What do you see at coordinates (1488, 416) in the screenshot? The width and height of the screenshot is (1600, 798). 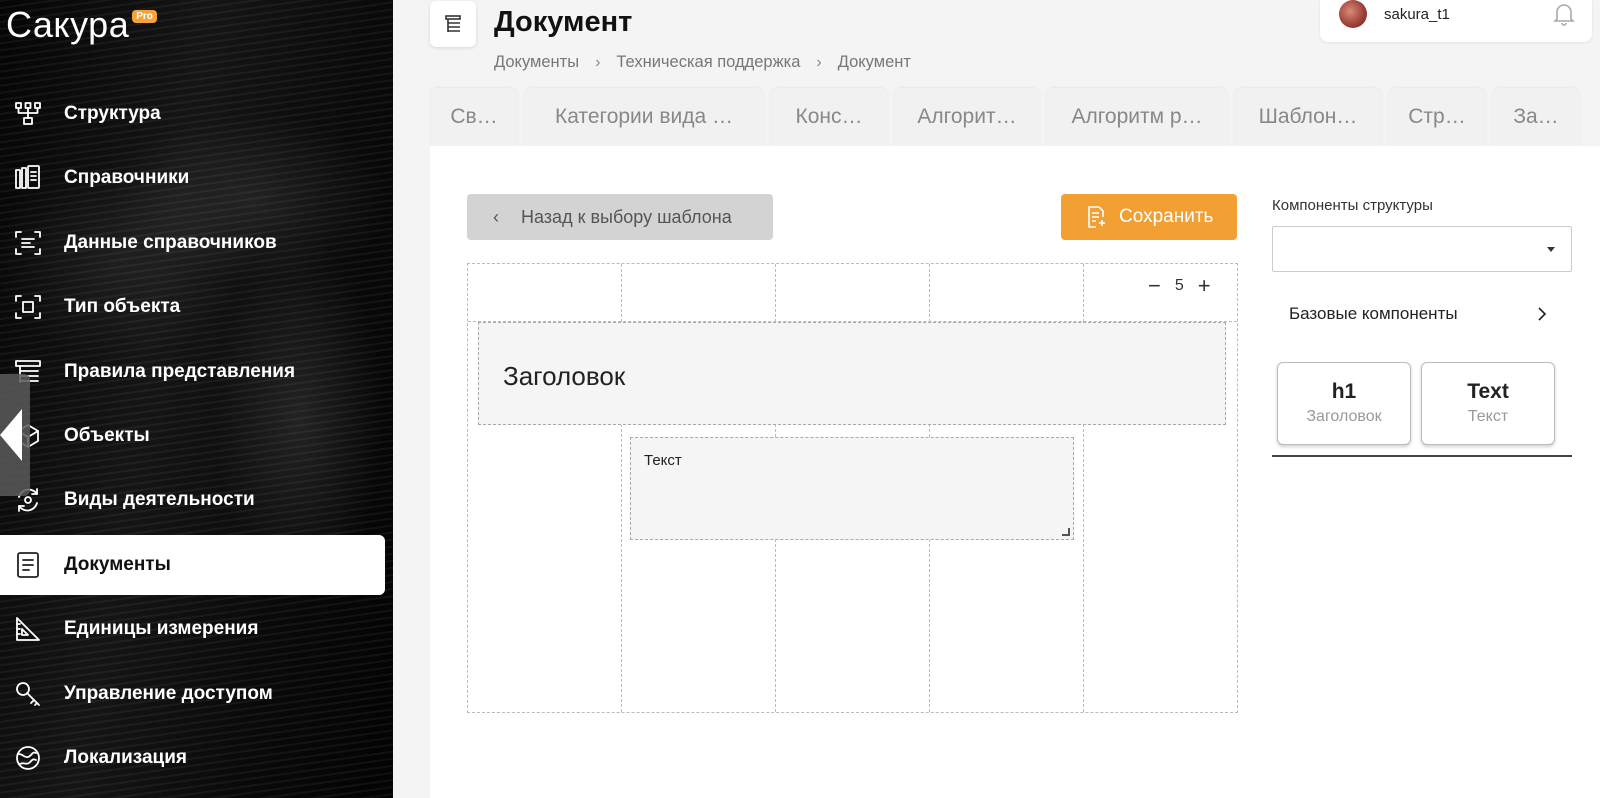 I see `component-card-subtitle: Текст` at bounding box center [1488, 416].